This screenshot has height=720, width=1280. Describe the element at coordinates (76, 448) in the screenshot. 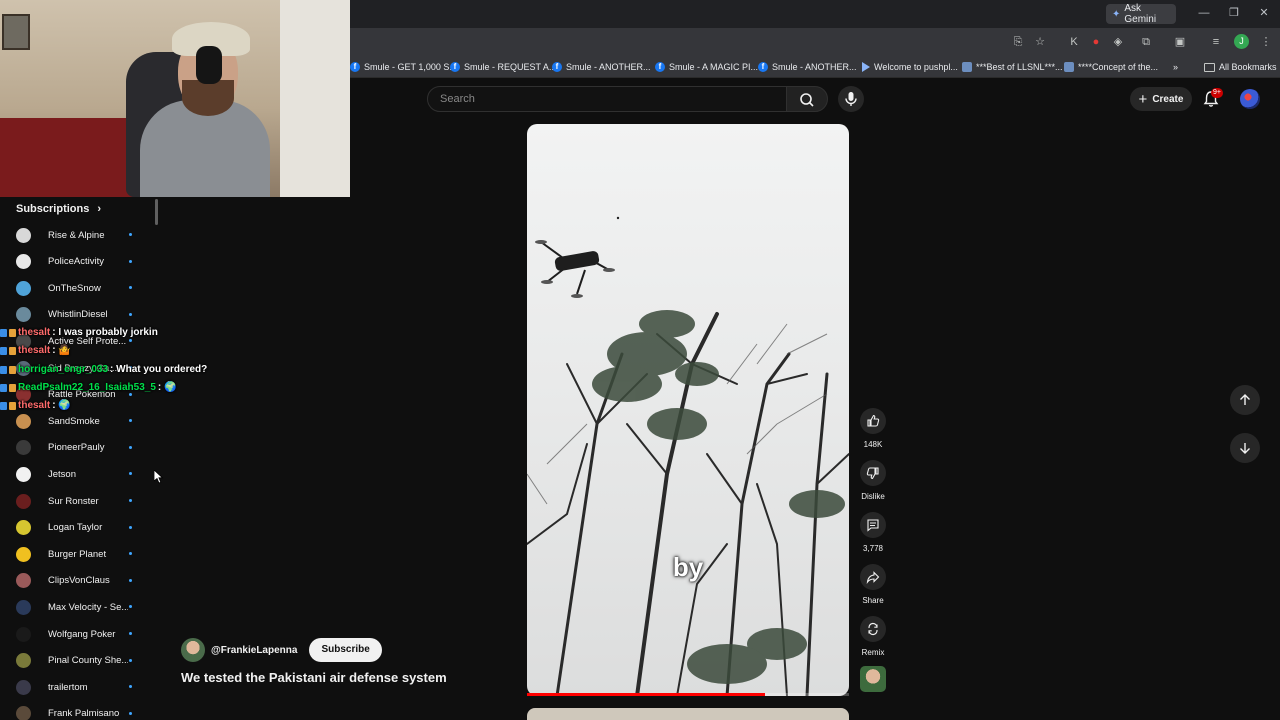

I see `subscription-label: PioneerPauly` at that location.